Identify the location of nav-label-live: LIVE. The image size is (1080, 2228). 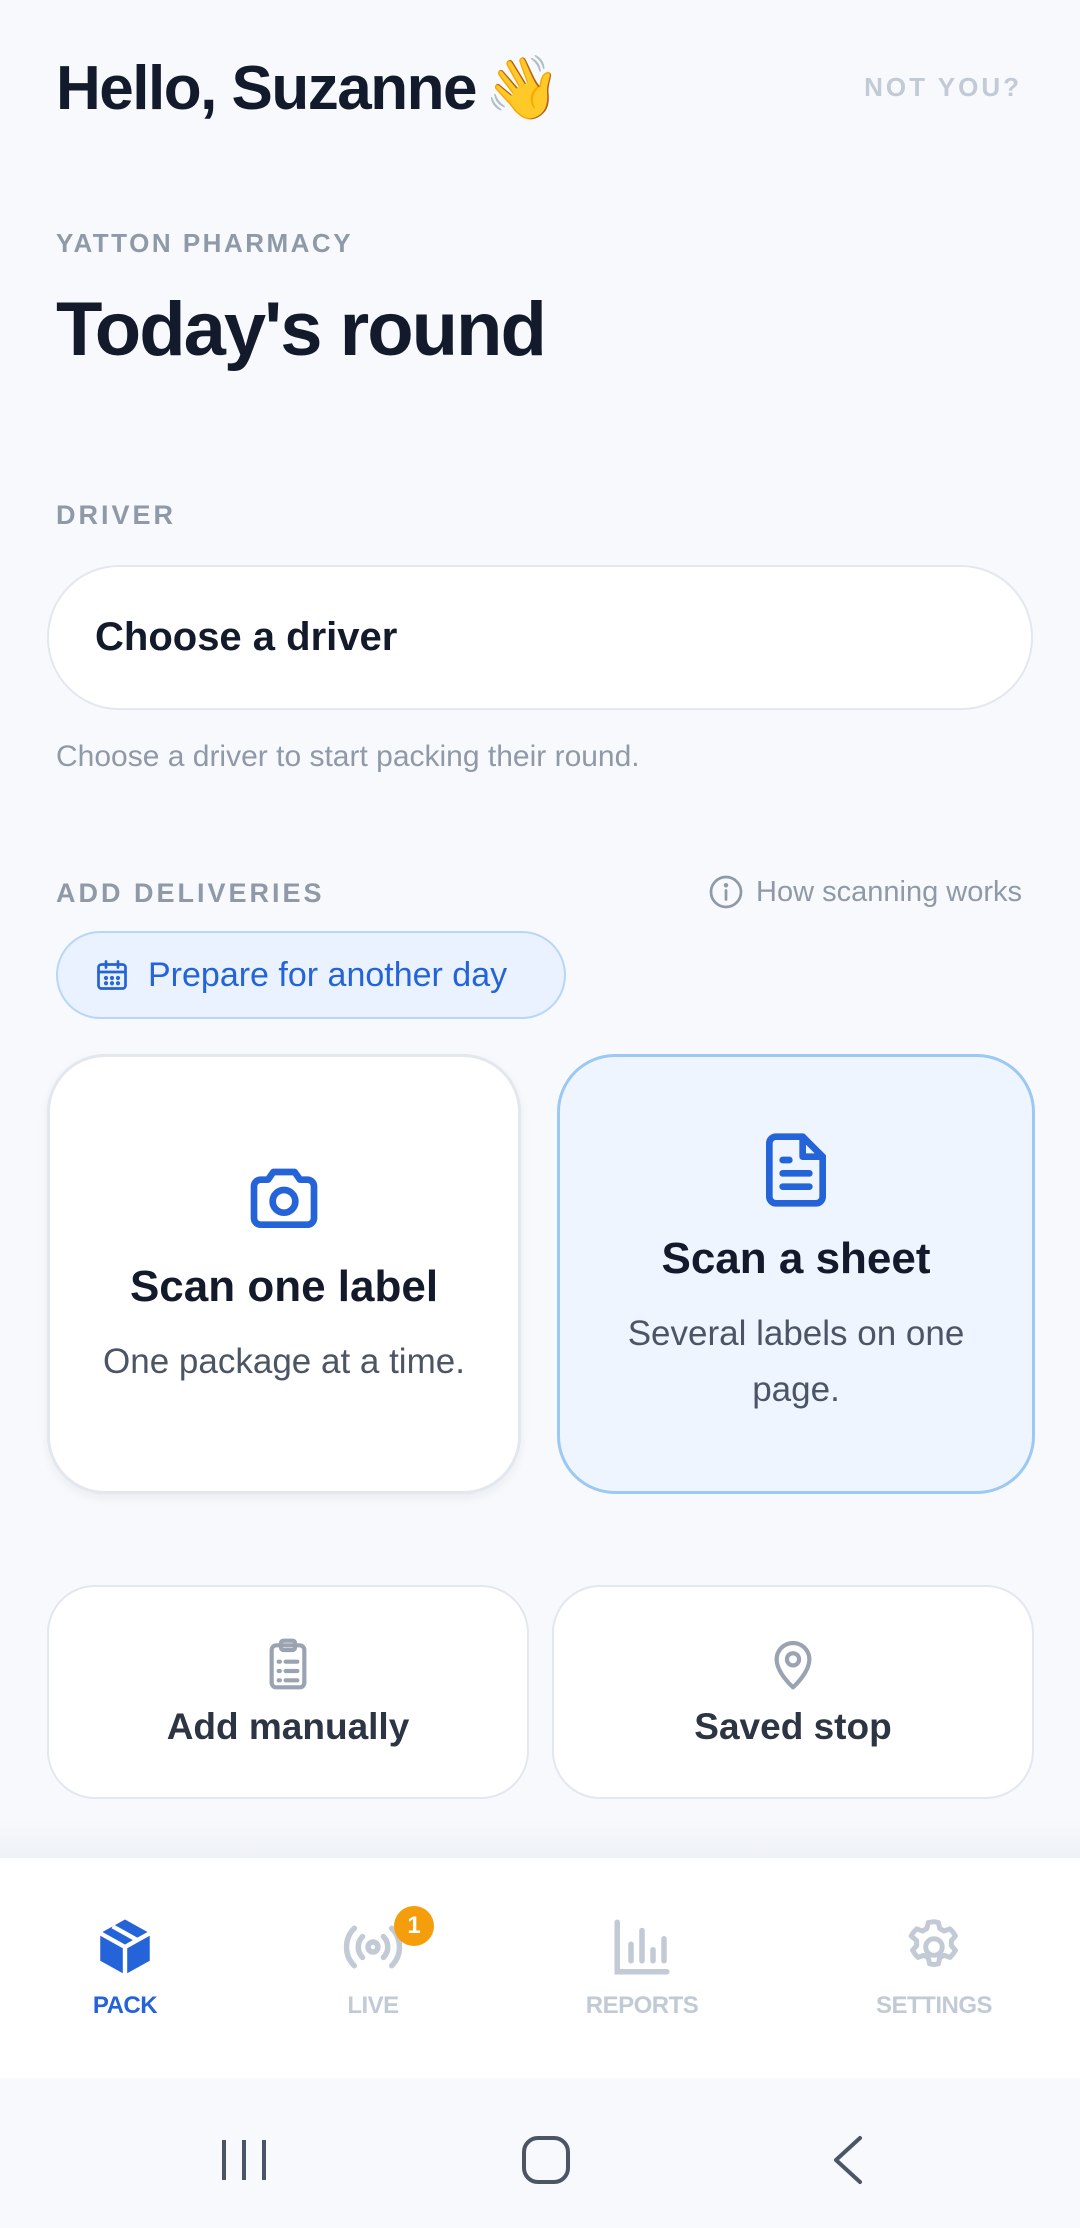
(373, 2005).